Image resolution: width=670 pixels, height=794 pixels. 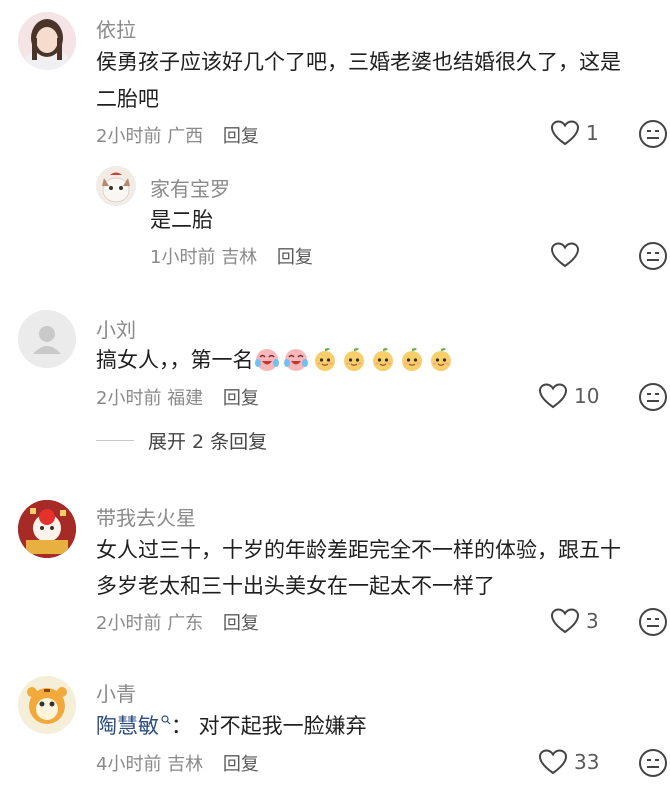 I want to click on expand-replies-label: 展开 2 条回复, so click(x=208, y=442).